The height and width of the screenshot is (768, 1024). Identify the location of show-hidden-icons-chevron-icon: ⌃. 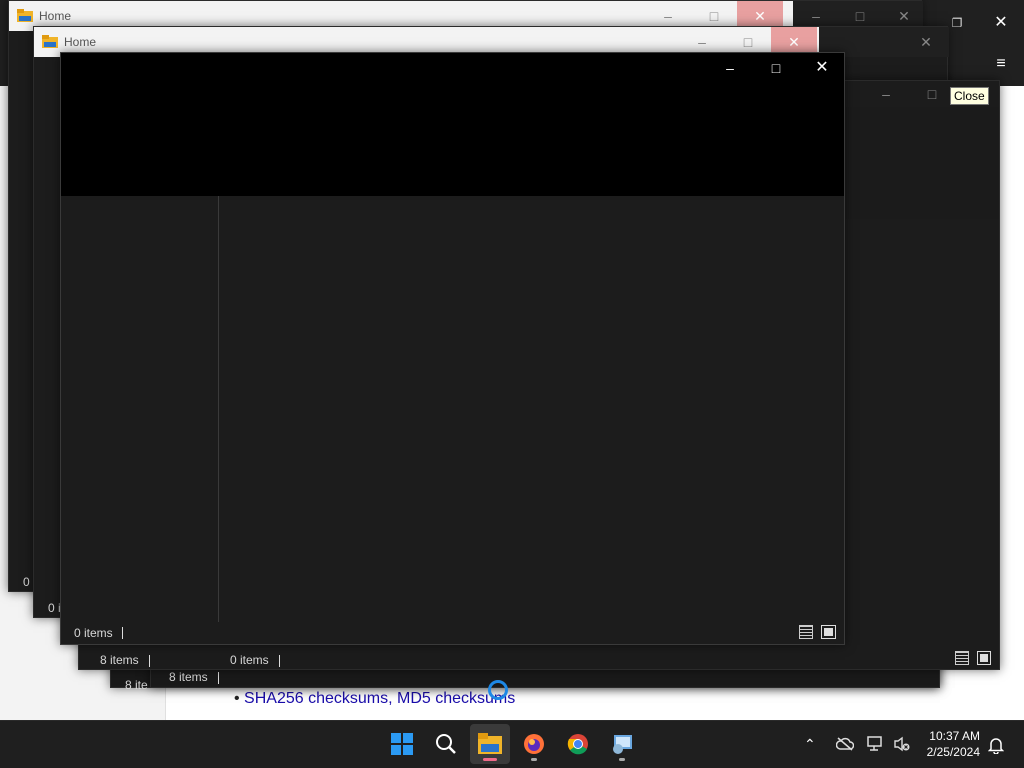
(810, 744).